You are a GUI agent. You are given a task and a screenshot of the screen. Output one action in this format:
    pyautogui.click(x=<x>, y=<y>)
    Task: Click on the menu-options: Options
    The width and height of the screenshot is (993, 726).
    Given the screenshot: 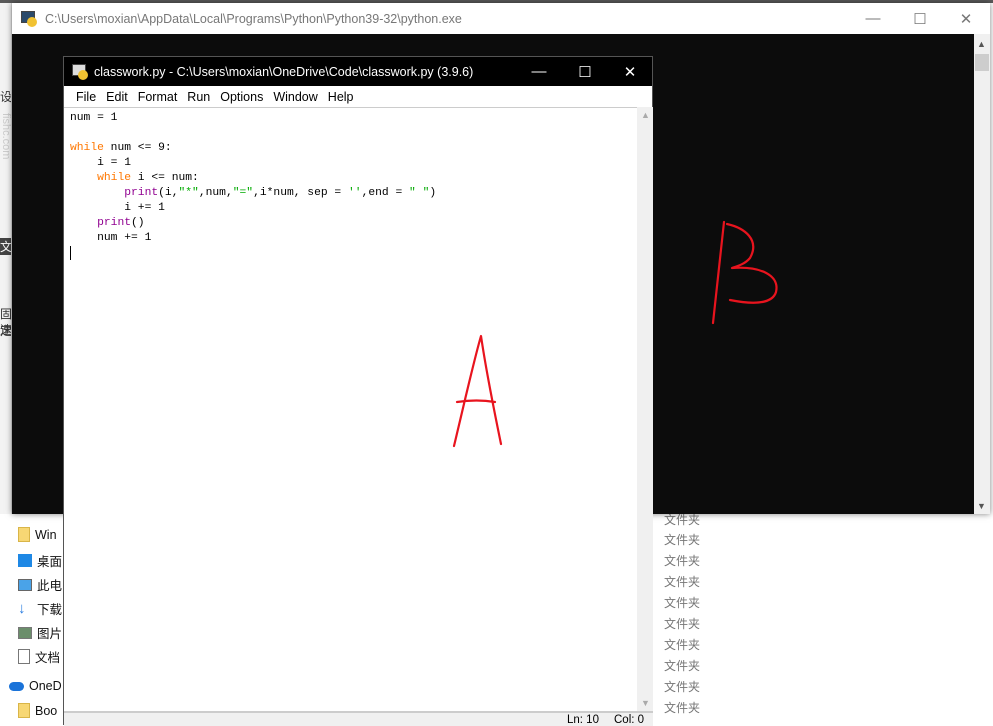 What is the action you would take?
    pyautogui.click(x=241, y=97)
    